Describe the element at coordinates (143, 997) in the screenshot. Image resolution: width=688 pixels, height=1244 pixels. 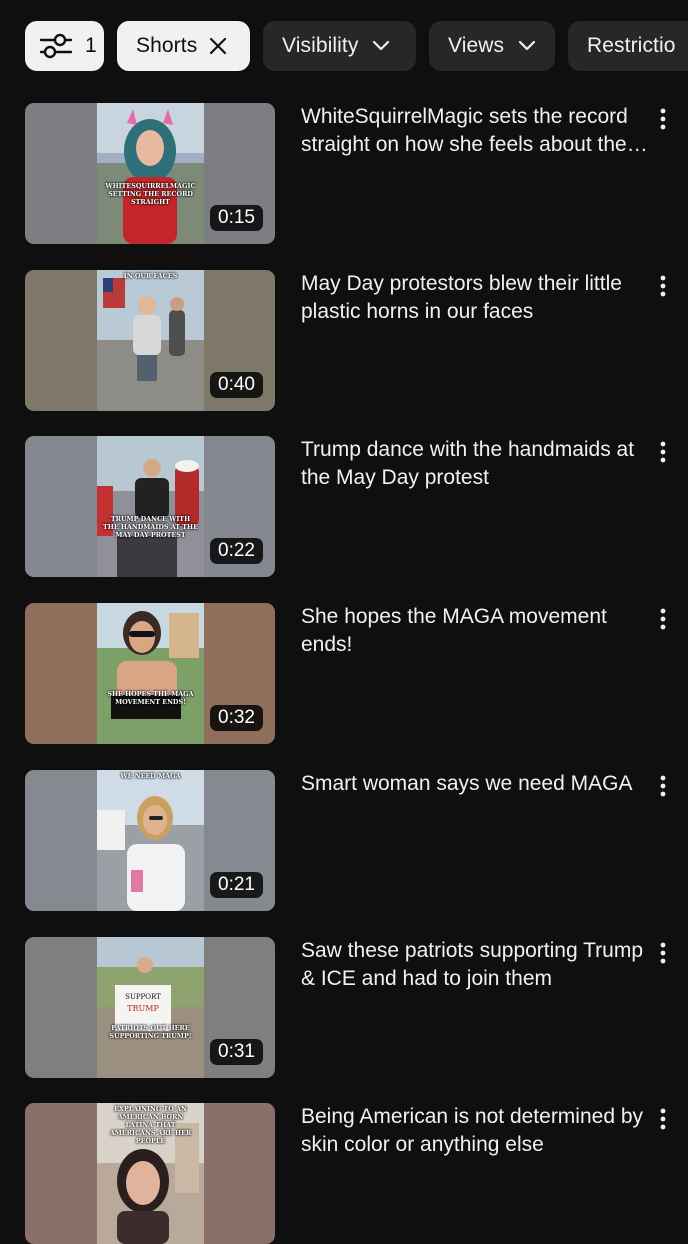
I see `svg-text: SUPPORT` at that location.